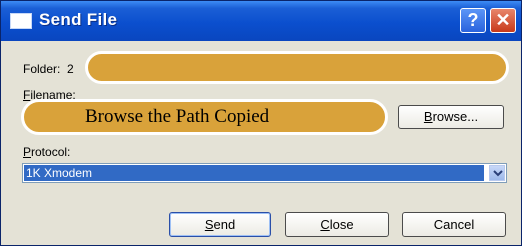  I want to click on help-button: ?, so click(473, 20).